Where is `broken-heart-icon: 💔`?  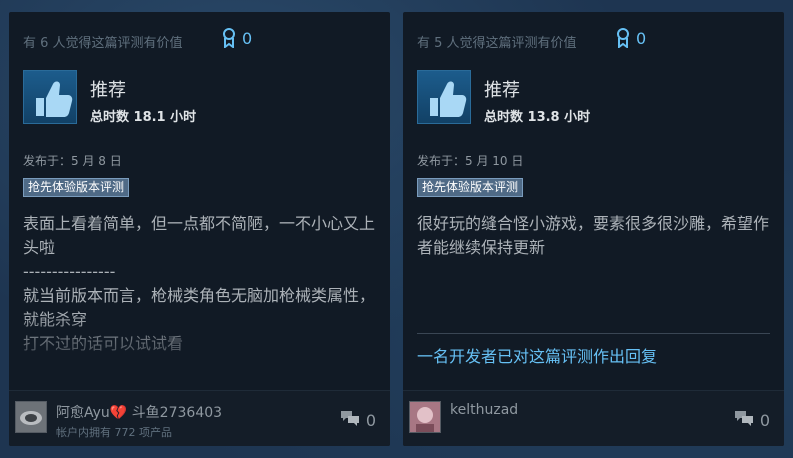
broken-heart-icon: 💔 is located at coordinates (118, 413).